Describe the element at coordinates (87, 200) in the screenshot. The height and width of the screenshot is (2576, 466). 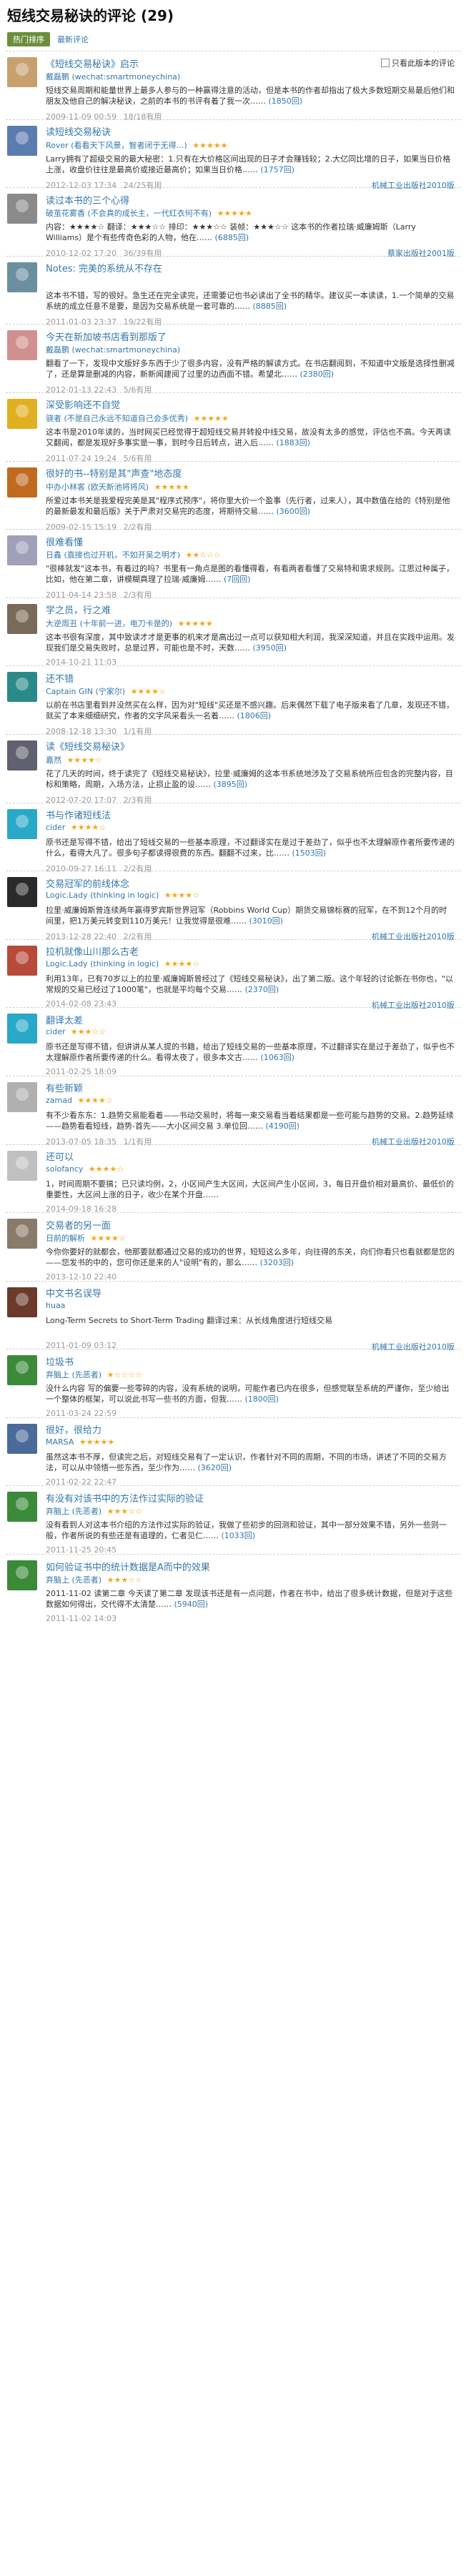
I see `review-title: 读过本书的三个心得` at that location.